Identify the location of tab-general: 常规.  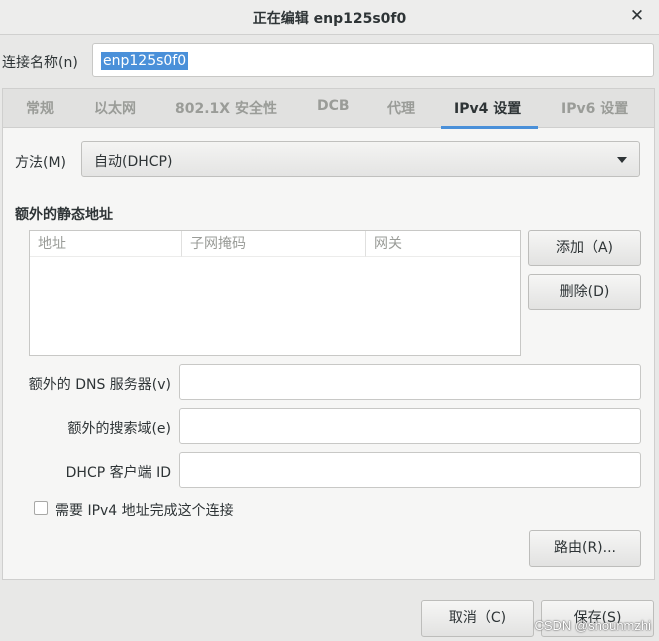
(40, 108).